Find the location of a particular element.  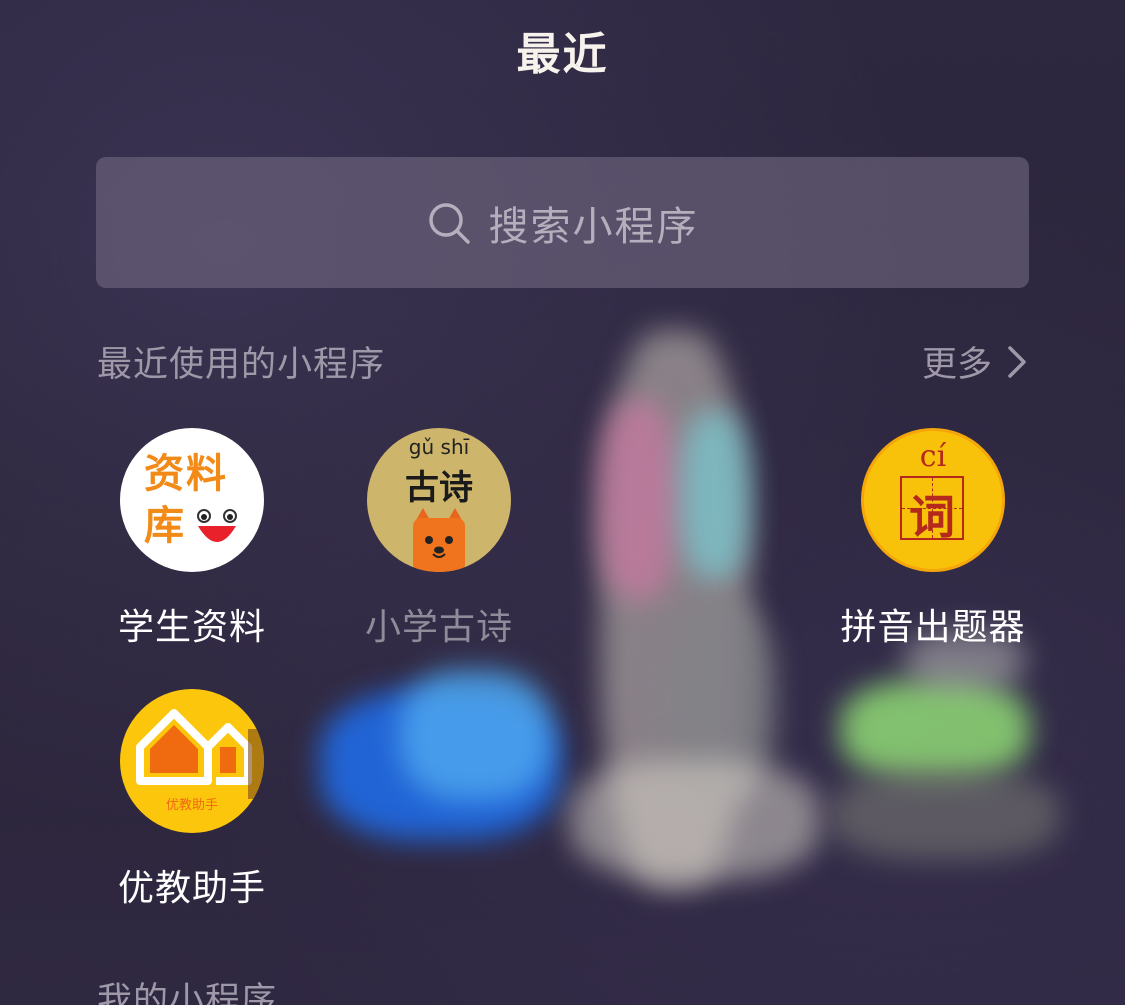

pinyin-quiz-icon: cí 词 is located at coordinates (933, 500).